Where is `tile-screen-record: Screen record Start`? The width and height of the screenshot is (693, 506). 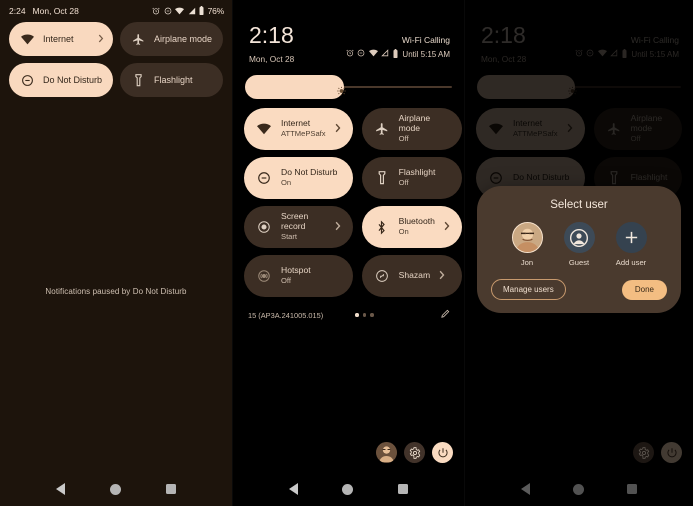
tile-screen-record: Screen record Start is located at coordinates (298, 227).